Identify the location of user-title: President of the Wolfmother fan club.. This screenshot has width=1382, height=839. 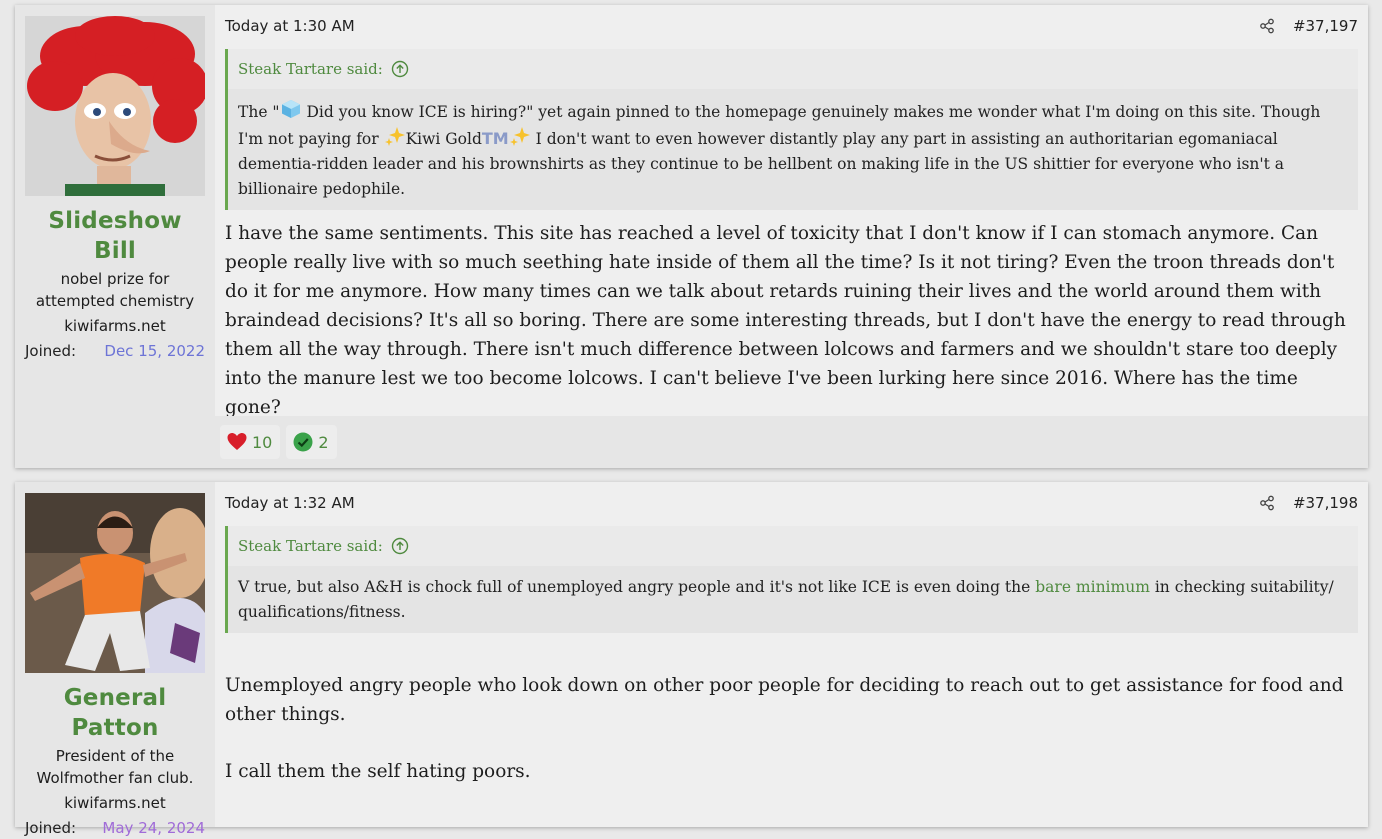
(115, 767).